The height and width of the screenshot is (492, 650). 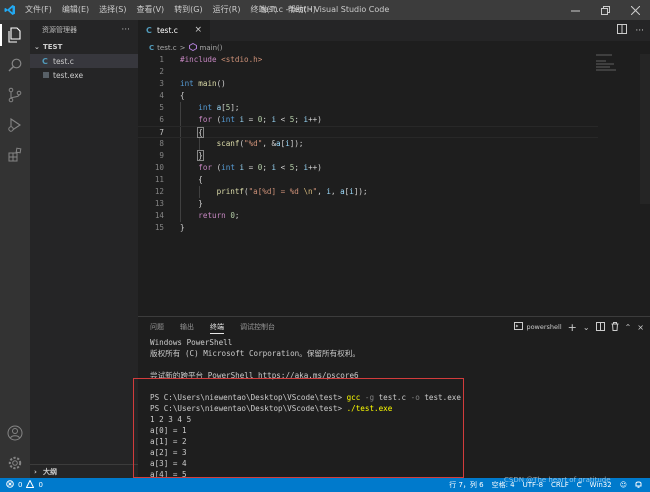 I want to click on terminal-icon, so click(x=519, y=327).